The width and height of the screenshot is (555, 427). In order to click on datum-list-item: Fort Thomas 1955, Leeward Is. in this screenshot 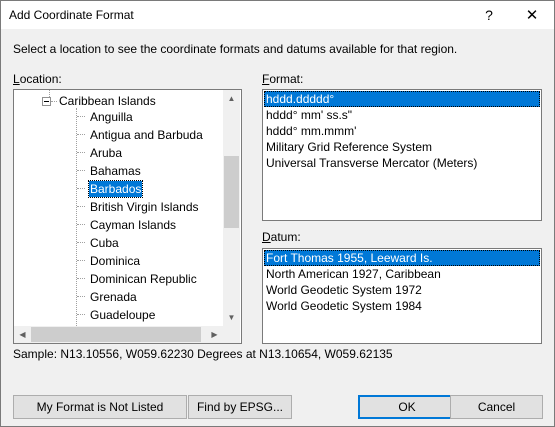, I will do `click(402, 258)`.